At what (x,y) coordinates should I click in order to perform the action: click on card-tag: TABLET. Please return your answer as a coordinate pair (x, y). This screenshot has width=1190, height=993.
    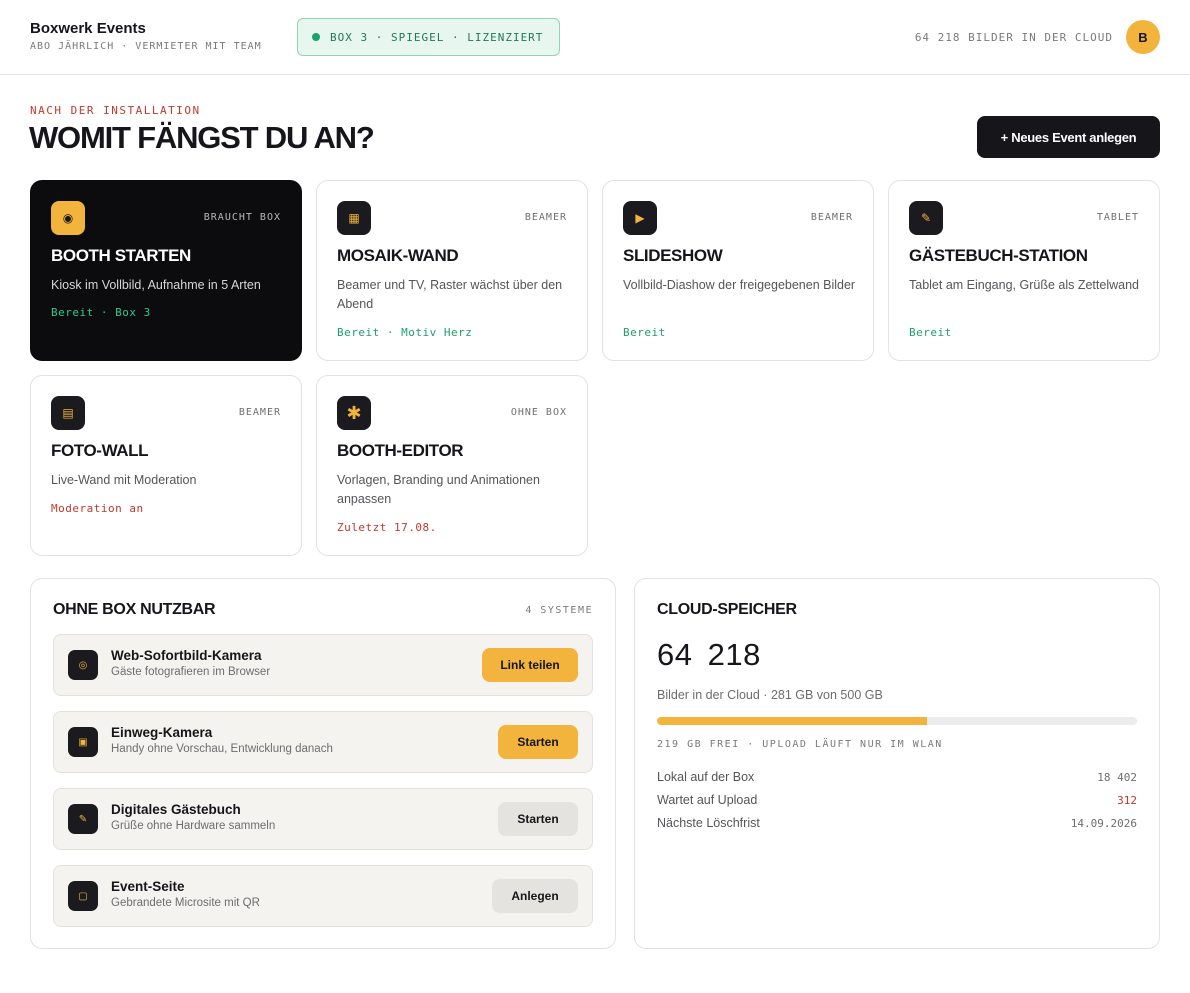
    Looking at the image, I should click on (1117, 217).